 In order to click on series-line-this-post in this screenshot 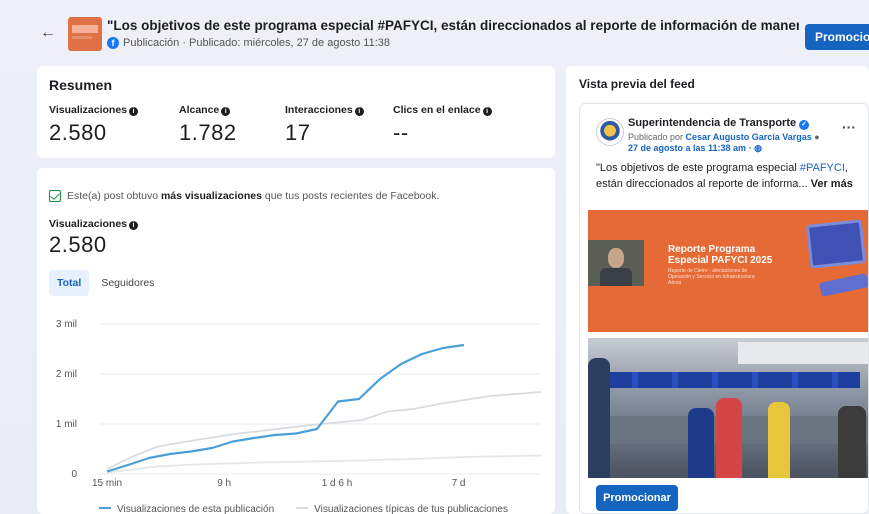, I will do `click(285, 408)`.